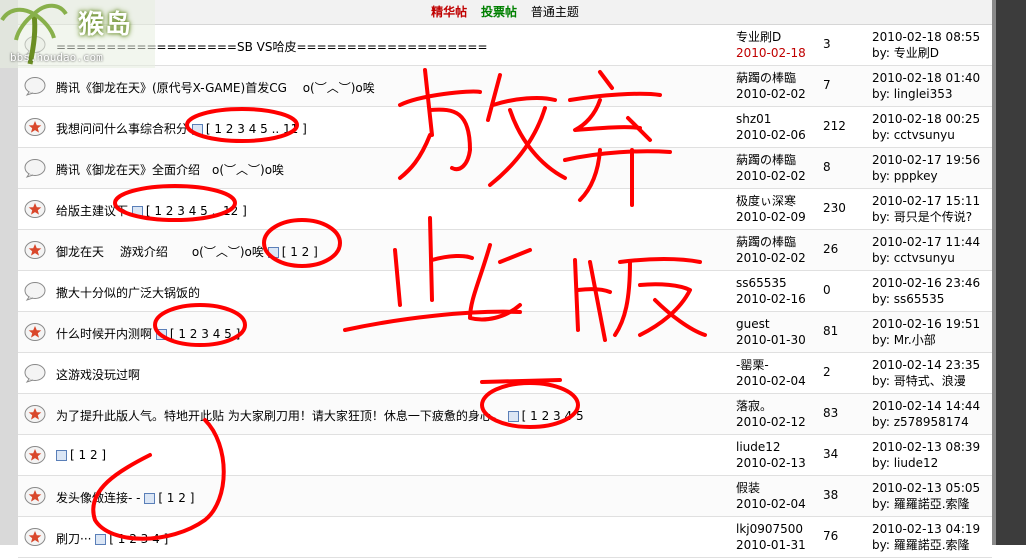  Describe the element at coordinates (926, 201) in the screenshot. I see `last-post-time: 2010-02-17 15:11` at that location.